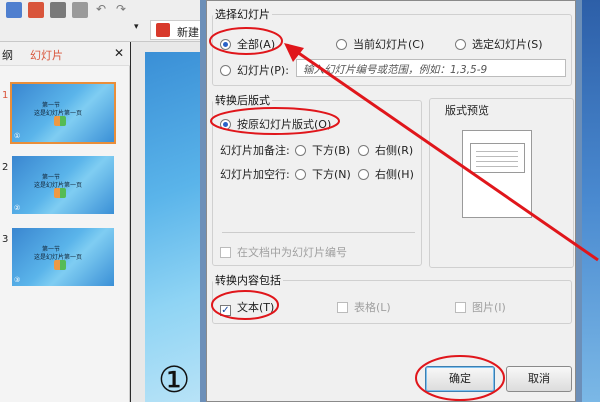 This screenshot has width=600, height=402. What do you see at coordinates (245, 305) in the screenshot?
I see `highlight-ellipse-text` at bounding box center [245, 305].